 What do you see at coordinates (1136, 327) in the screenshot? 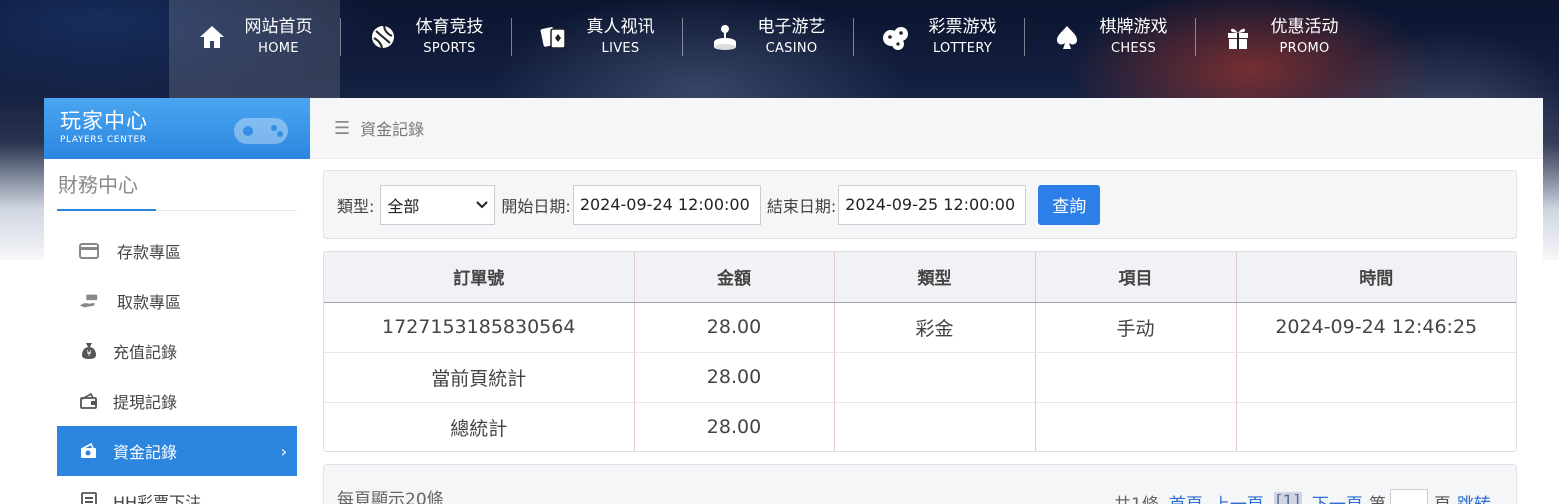
I see `table-cell: 手动` at bounding box center [1136, 327].